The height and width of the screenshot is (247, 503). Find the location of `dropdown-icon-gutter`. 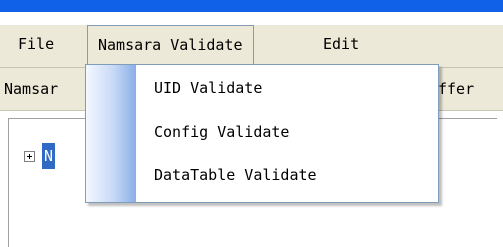

dropdown-icon-gutter is located at coordinates (111, 133).